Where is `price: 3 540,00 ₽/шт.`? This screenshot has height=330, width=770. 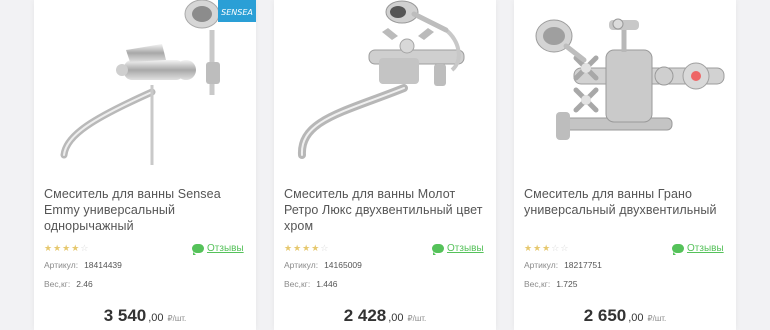
price: 3 540,00 ₽/шт. is located at coordinates (145, 316).